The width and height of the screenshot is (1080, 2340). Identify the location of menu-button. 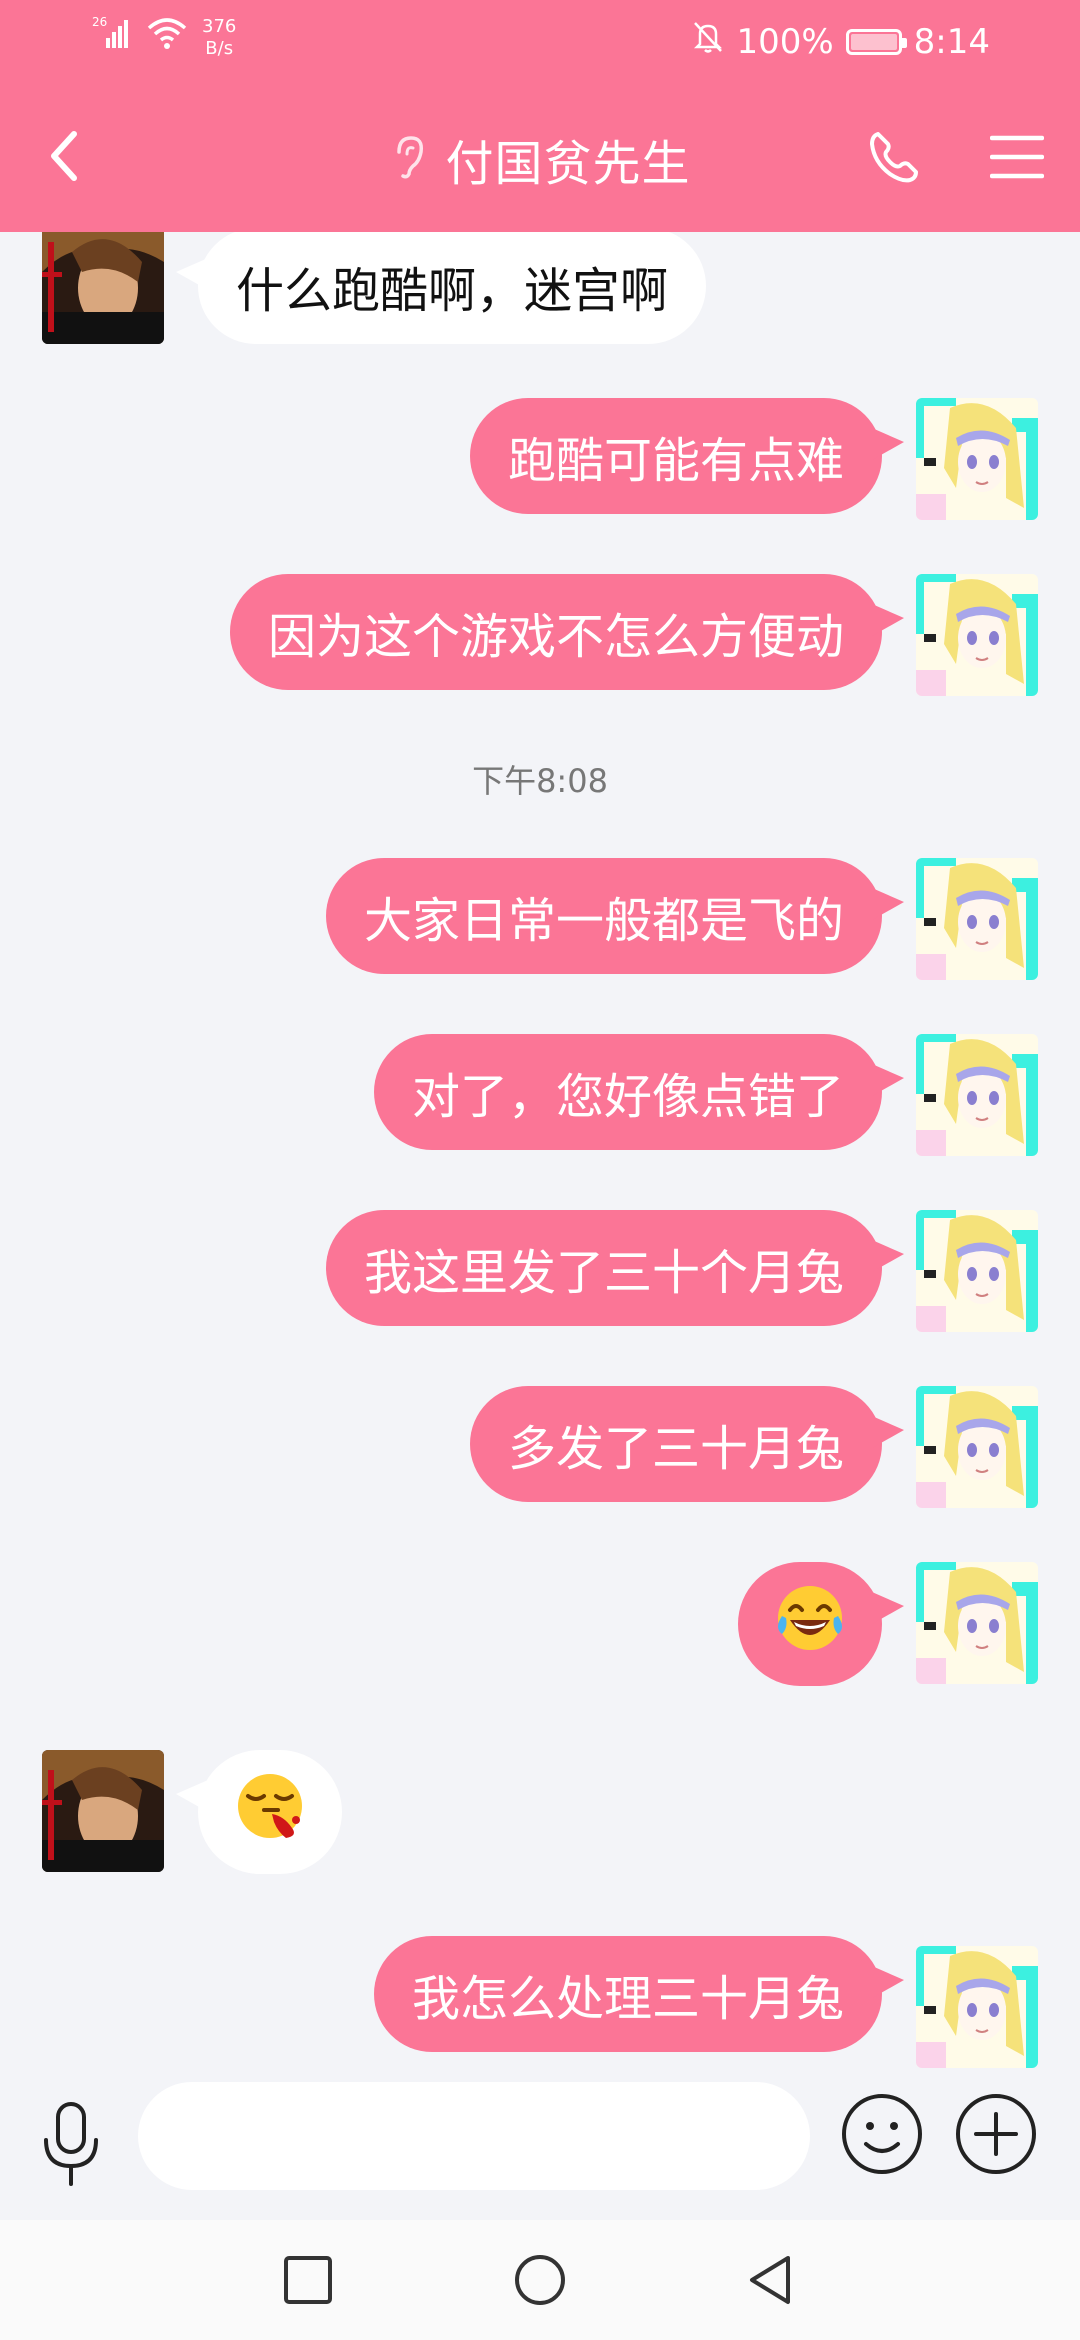
(1017, 157).